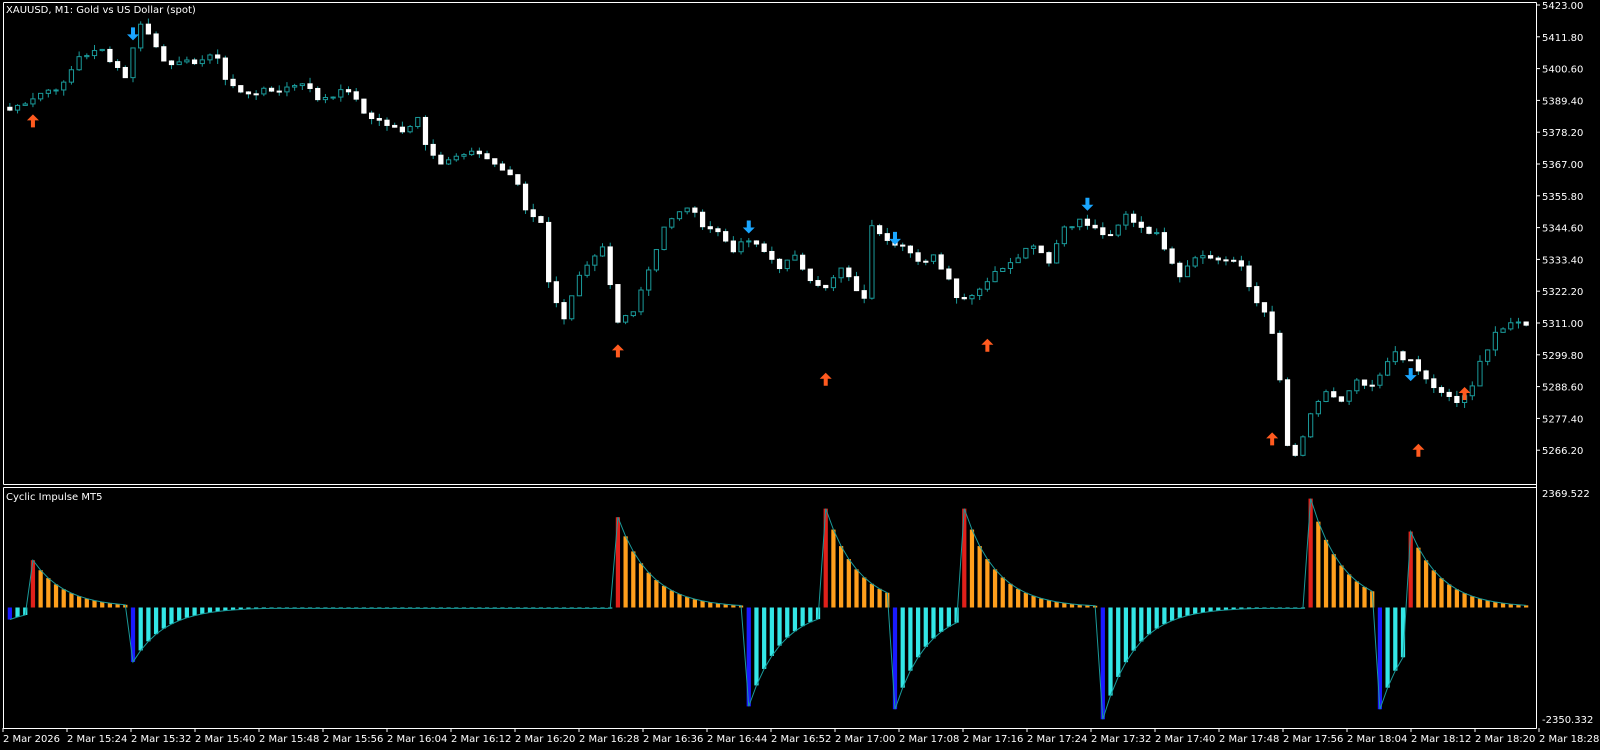  Describe the element at coordinates (1562, 260) in the screenshot. I see `price-tick-label: 5333.40` at that location.